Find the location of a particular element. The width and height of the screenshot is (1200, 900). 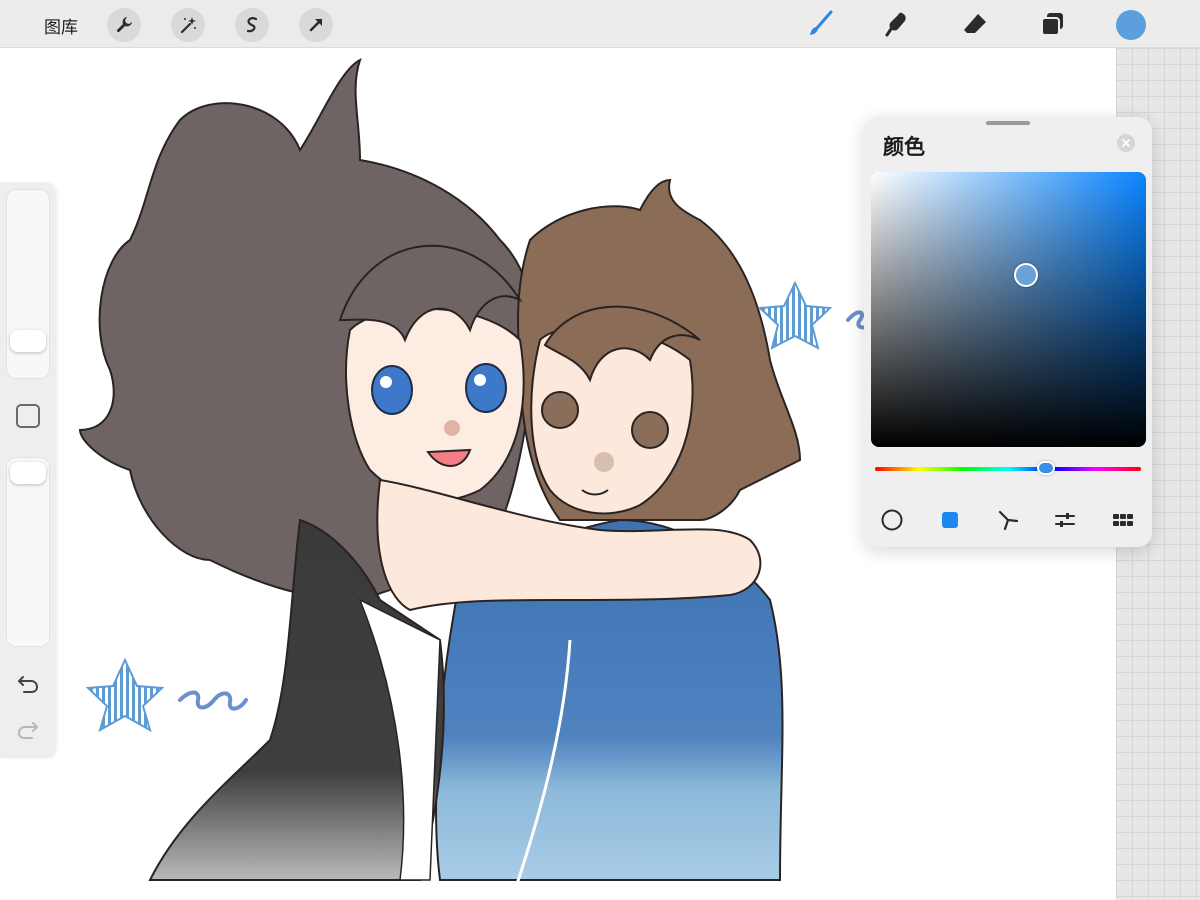

magic-wand-icon is located at coordinates (188, 25).